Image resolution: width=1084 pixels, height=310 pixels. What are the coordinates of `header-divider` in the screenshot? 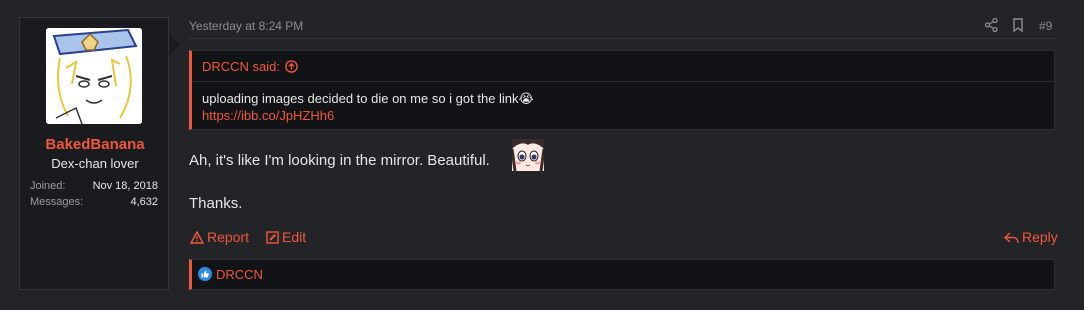 It's located at (622, 38).